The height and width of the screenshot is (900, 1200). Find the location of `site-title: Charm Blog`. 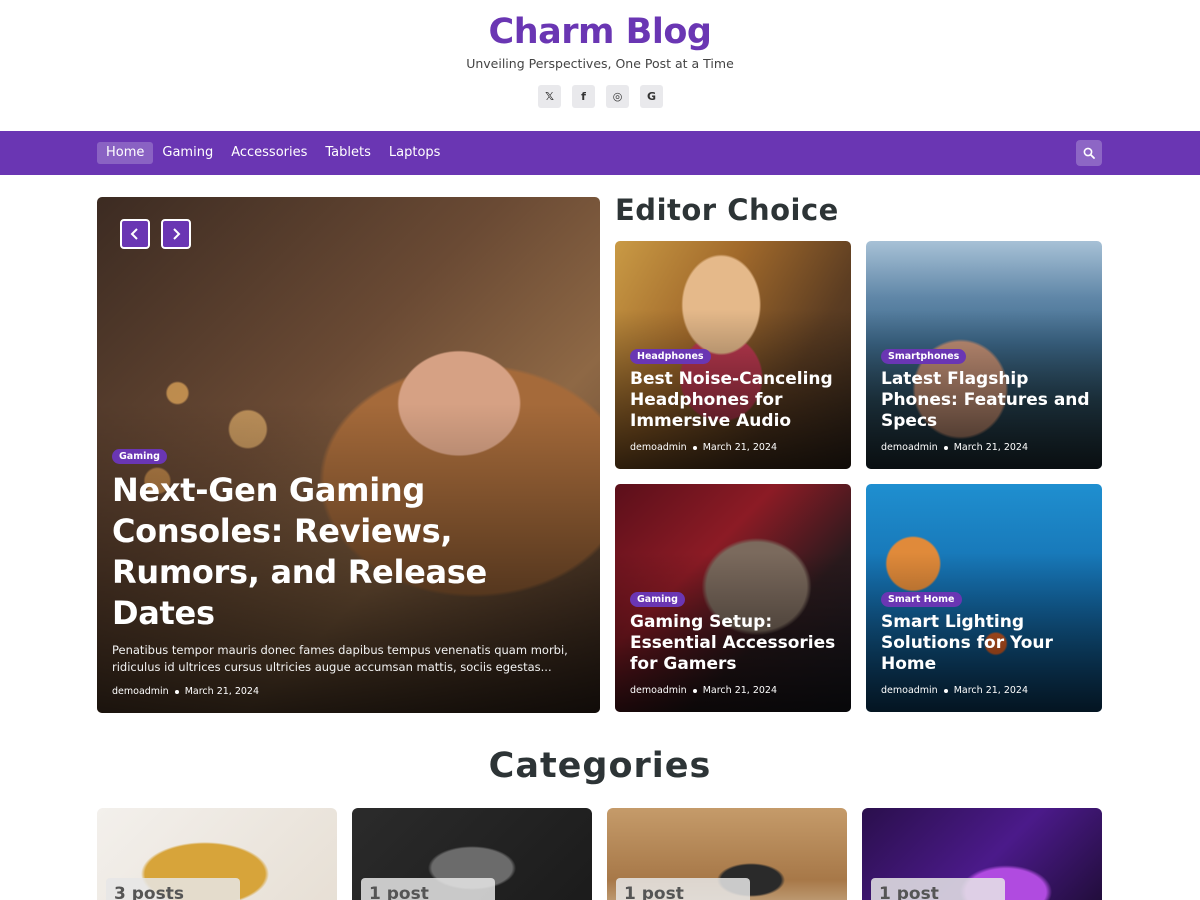

site-title: Charm Blog is located at coordinates (600, 32).